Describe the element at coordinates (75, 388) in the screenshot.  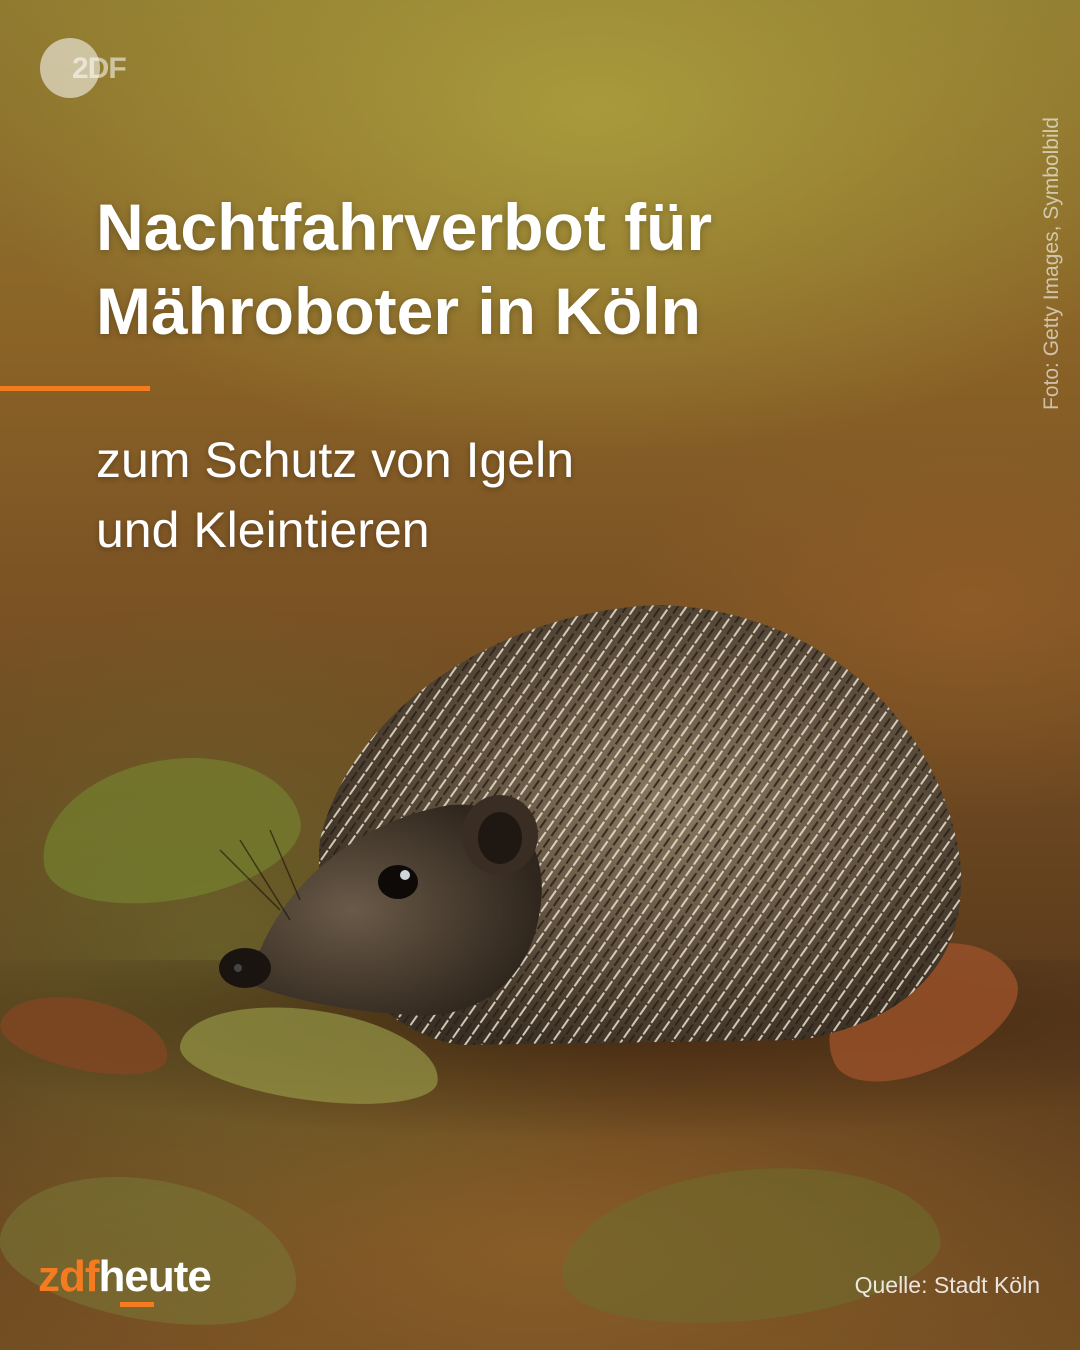
I see `accent-divider` at that location.